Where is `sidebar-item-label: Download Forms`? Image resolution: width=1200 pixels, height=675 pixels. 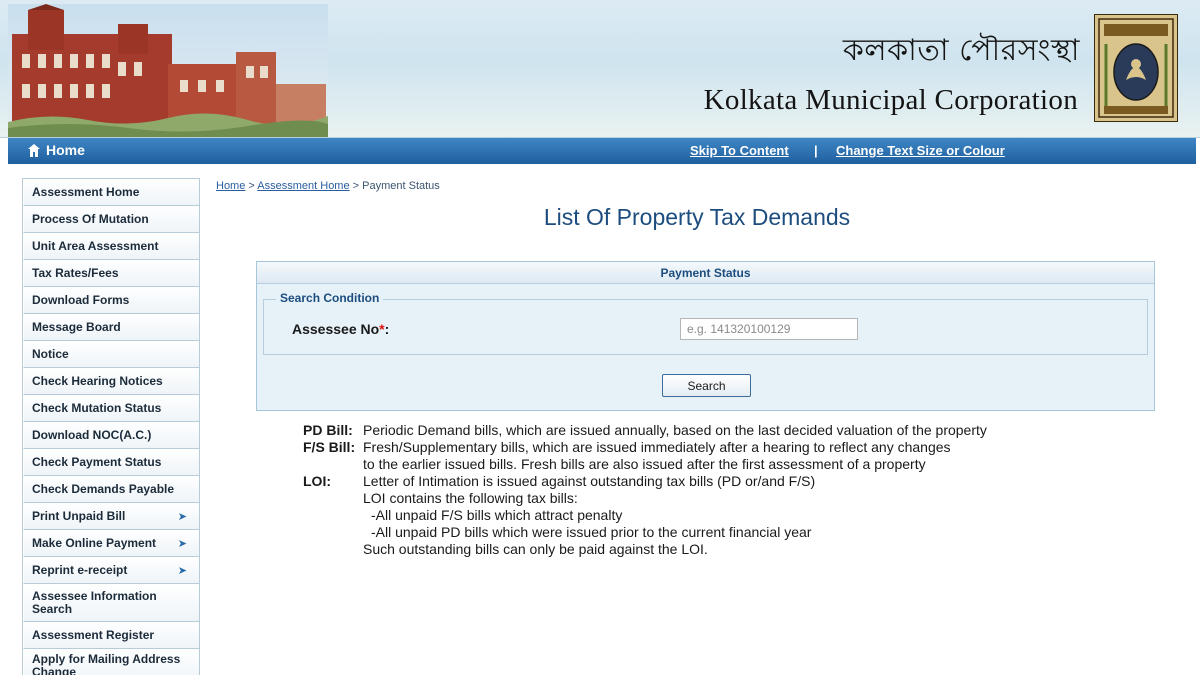
sidebar-item-label: Download Forms is located at coordinates (81, 300).